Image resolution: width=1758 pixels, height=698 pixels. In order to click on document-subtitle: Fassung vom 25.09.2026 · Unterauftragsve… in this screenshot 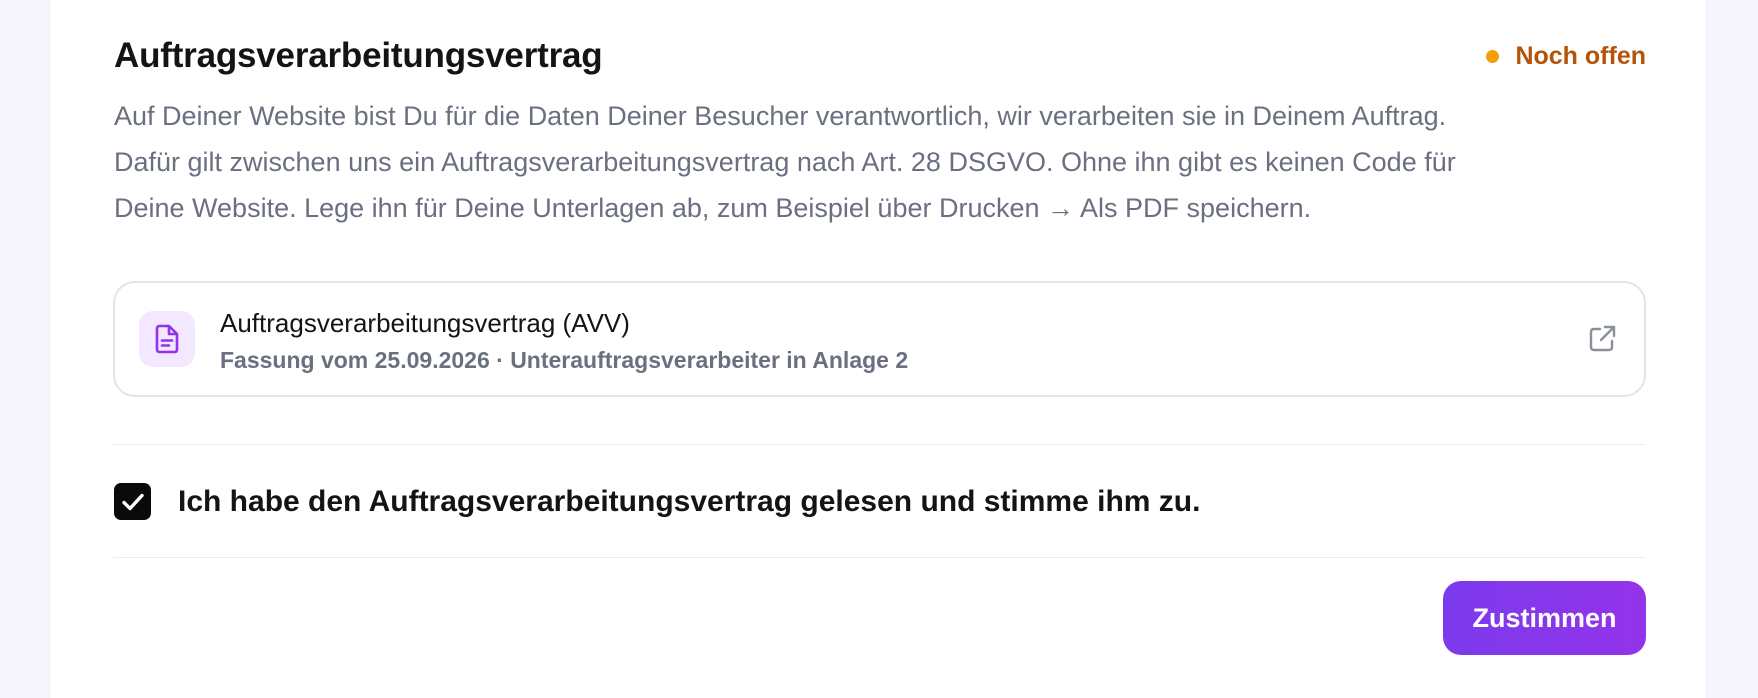, I will do `click(564, 360)`.